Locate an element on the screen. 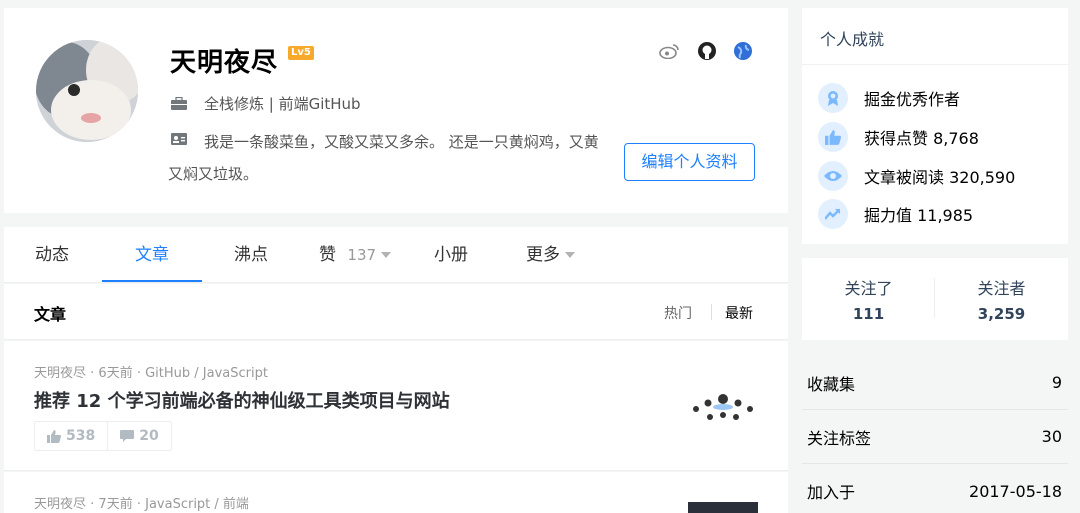 The height and width of the screenshot is (513, 1080). article-meta: 天明夜尽 · 6天前 · GitHub / JavaScript is located at coordinates (151, 373).